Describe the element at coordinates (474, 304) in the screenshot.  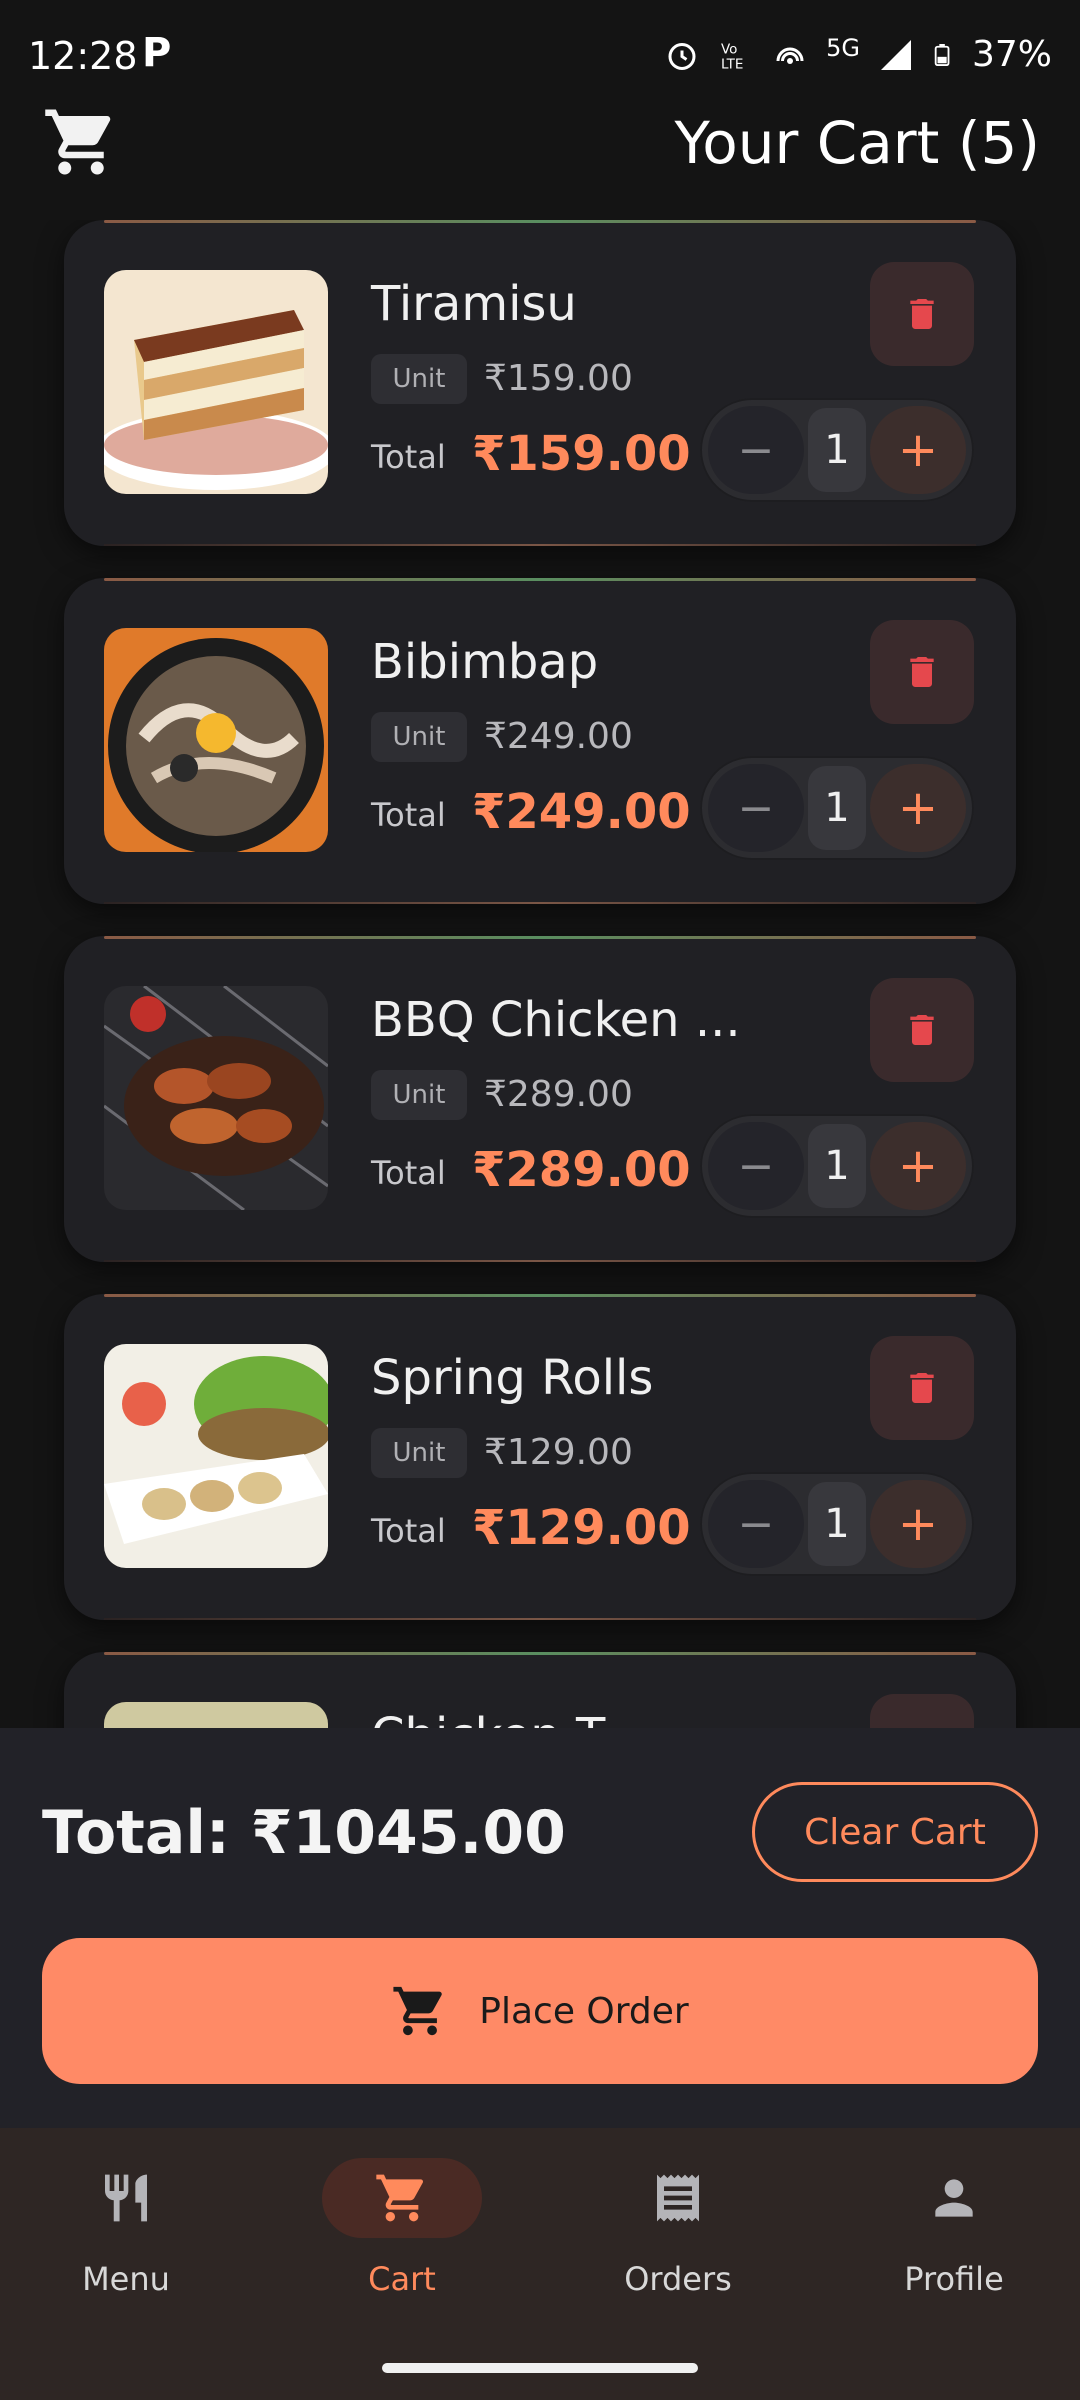
I see `item-name: Tiramisu` at that location.